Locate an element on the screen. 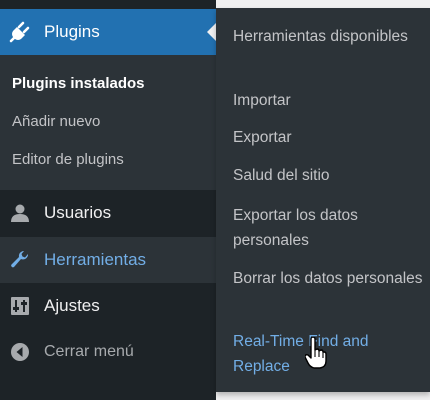 This screenshot has width=435, height=400. flyout-item-salud-del-sitio: Salud del sitio is located at coordinates (328, 175).